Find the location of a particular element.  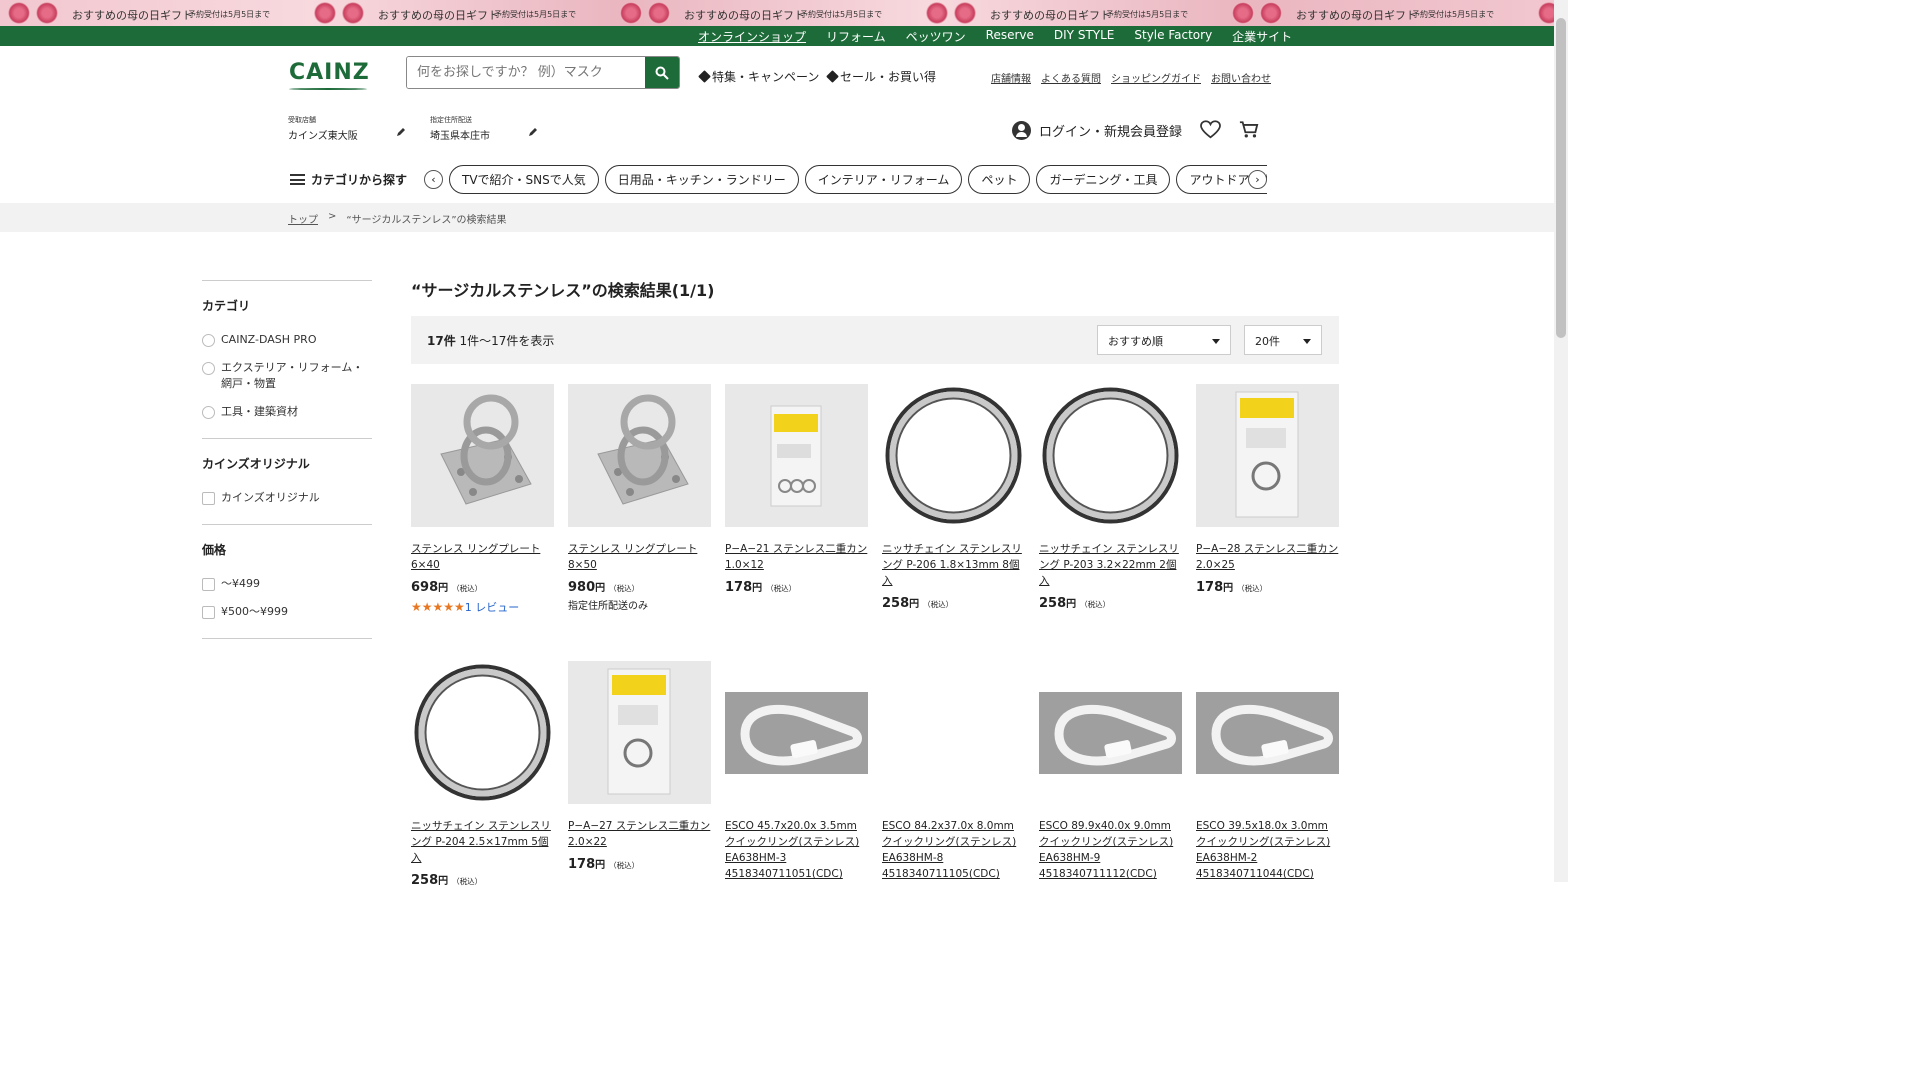

banner-text: おすすめの母の日ギフト is located at coordinates (132, 15).